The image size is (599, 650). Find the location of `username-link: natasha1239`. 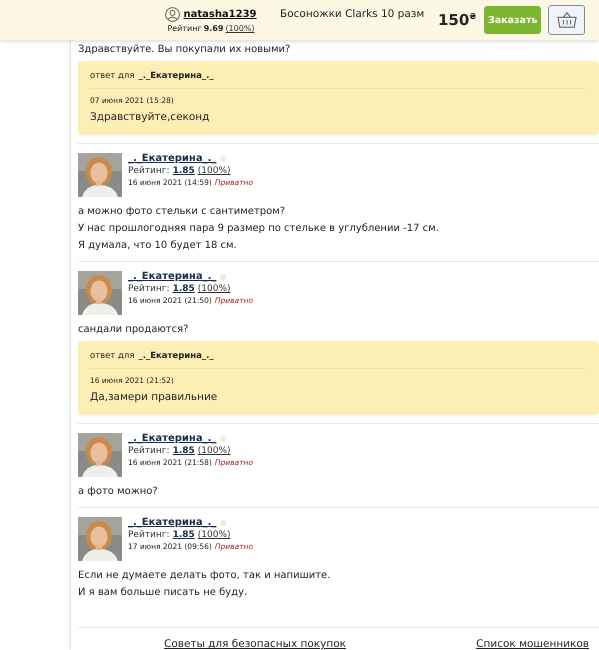

username-link: natasha1239 is located at coordinates (220, 14).